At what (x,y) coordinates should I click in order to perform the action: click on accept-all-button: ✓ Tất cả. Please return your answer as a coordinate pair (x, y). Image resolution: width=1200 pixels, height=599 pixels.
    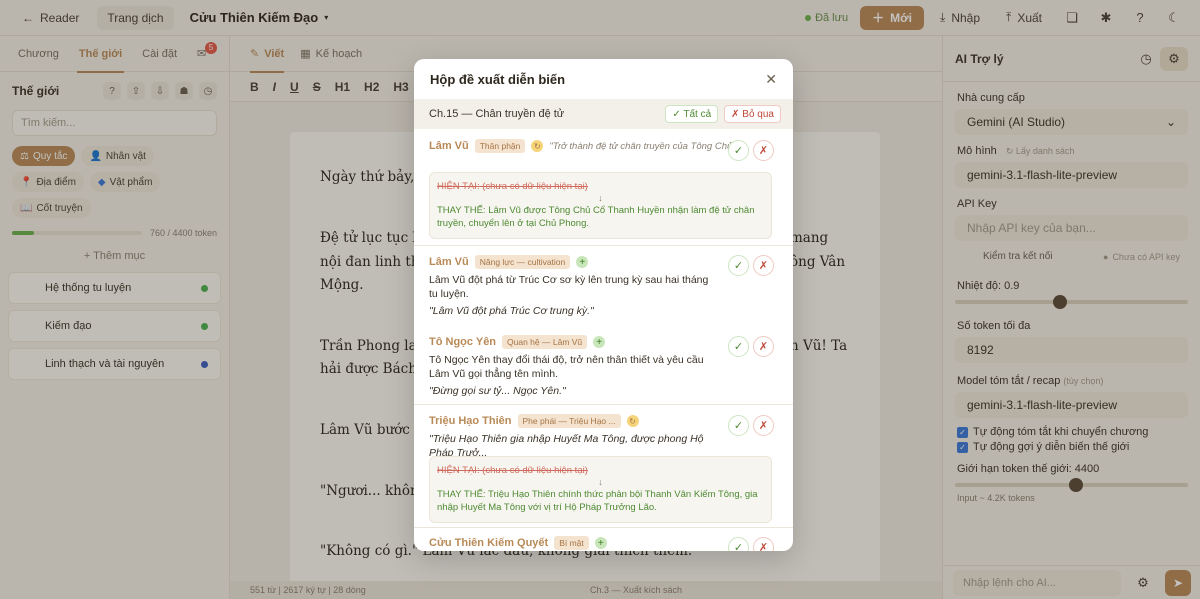
    Looking at the image, I should click on (692, 114).